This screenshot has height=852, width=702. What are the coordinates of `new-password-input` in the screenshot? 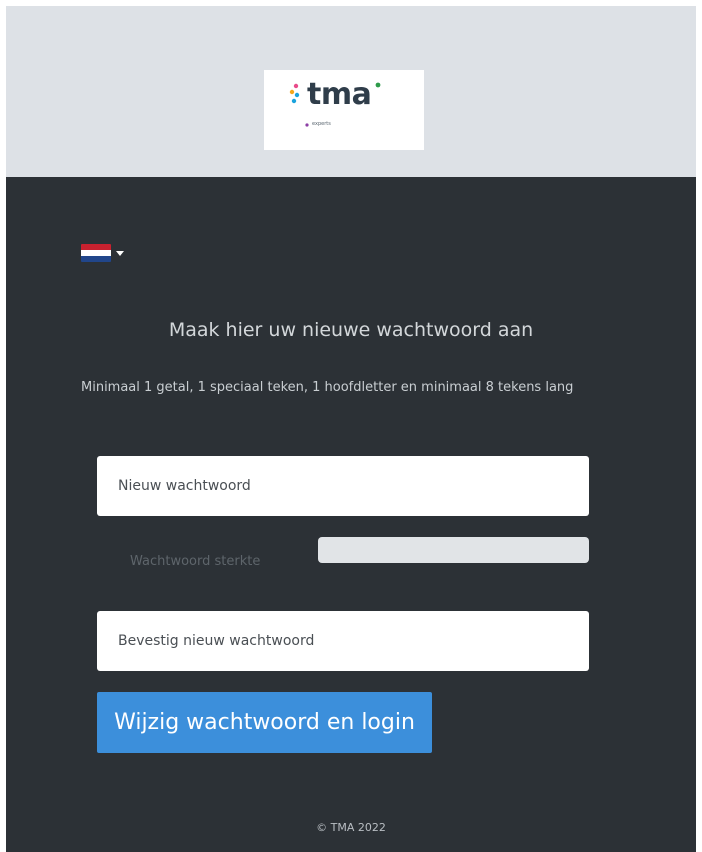 It's located at (343, 486).